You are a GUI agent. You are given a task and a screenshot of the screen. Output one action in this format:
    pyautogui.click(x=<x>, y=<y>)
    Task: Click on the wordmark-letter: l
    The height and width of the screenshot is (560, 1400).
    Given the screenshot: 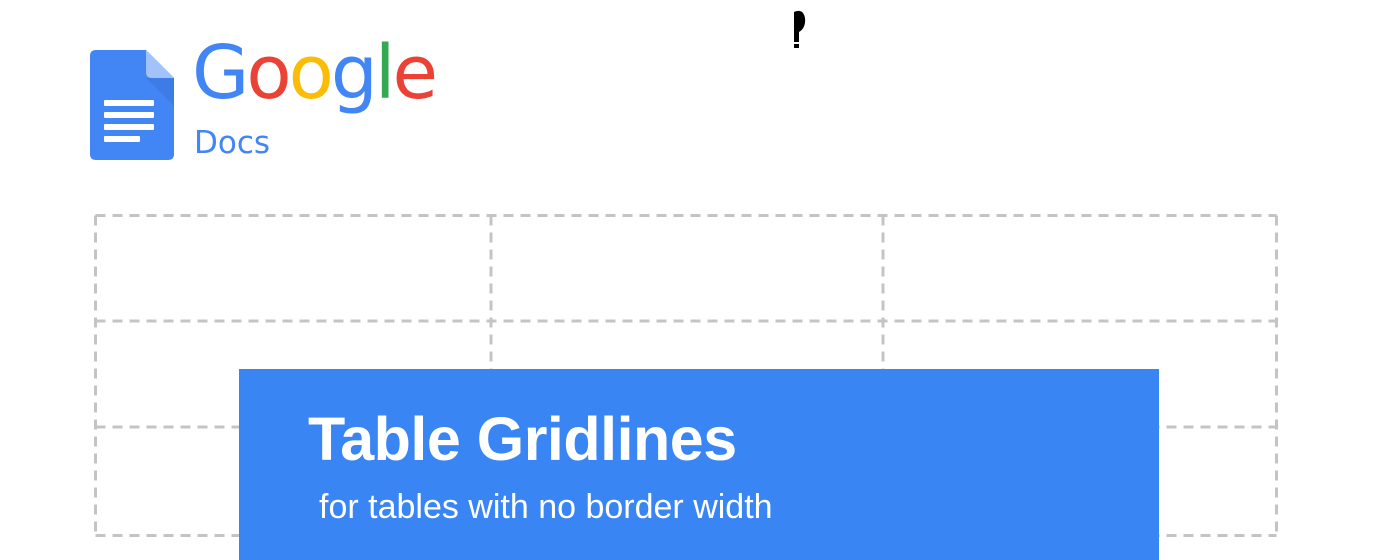 What is the action you would take?
    pyautogui.click(x=384, y=73)
    